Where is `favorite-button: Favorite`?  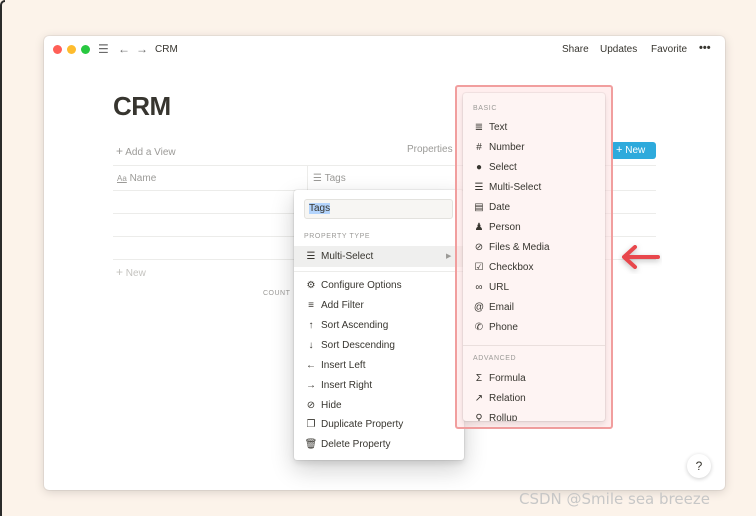 favorite-button: Favorite is located at coordinates (669, 49).